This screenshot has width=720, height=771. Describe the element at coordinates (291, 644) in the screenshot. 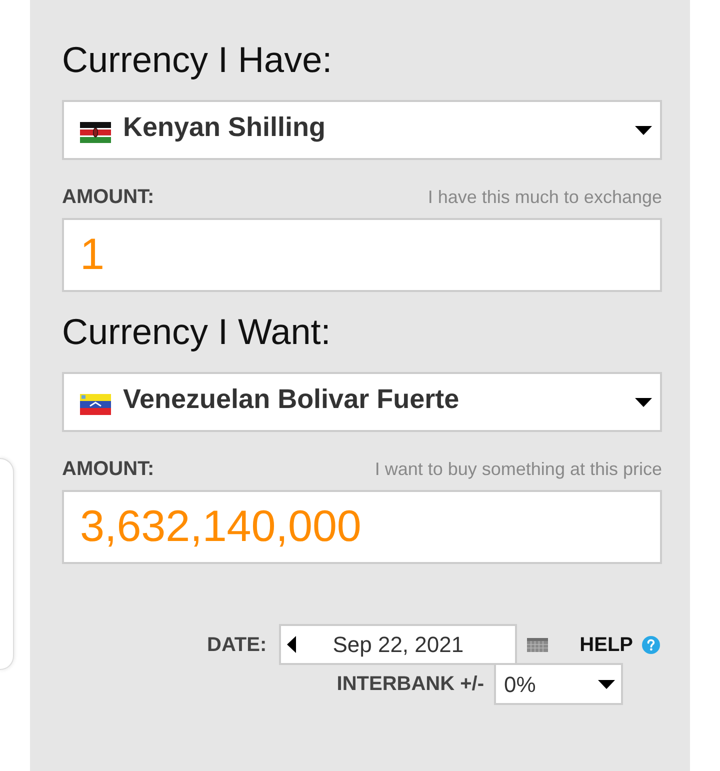

I see `caret-left-icon` at that location.